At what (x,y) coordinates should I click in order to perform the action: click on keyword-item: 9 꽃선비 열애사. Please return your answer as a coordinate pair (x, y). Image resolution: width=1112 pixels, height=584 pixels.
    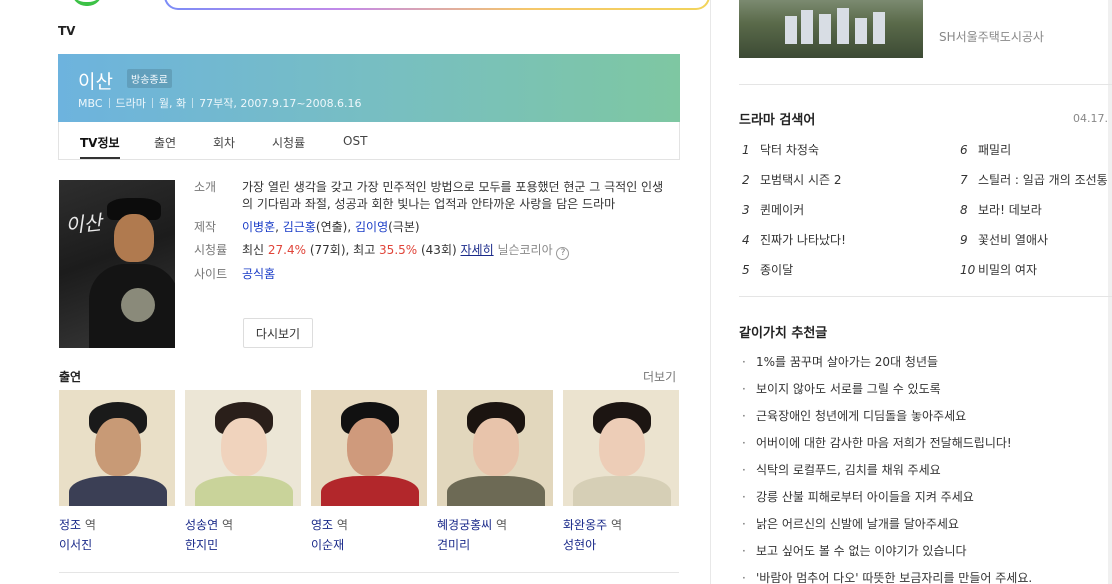
    Looking at the image, I should click on (1004, 239).